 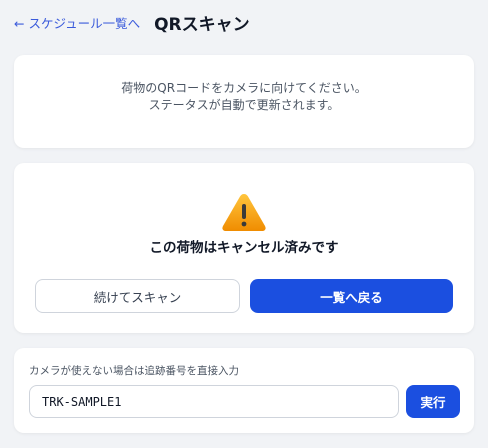 What do you see at coordinates (137, 296) in the screenshot?
I see `continue-scan-button: 続けてスキャン` at bounding box center [137, 296].